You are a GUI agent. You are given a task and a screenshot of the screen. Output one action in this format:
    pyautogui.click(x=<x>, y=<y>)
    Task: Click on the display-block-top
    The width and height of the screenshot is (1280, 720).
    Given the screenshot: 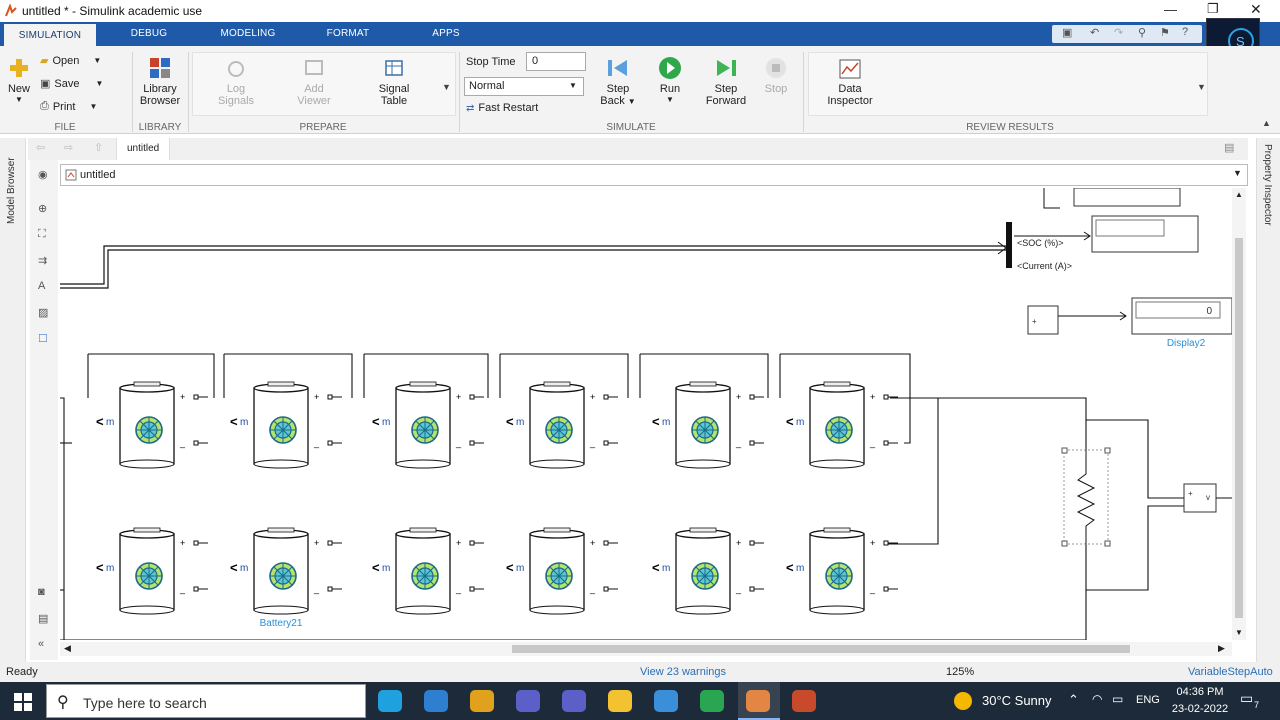 What is the action you would take?
    pyautogui.click(x=1127, y=197)
    